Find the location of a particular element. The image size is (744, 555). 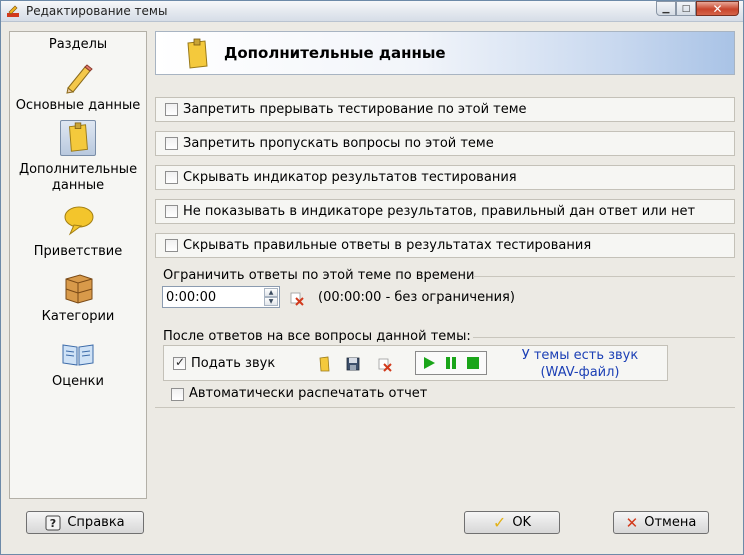

minimize-icon: ▁ is located at coordinates (666, 8).